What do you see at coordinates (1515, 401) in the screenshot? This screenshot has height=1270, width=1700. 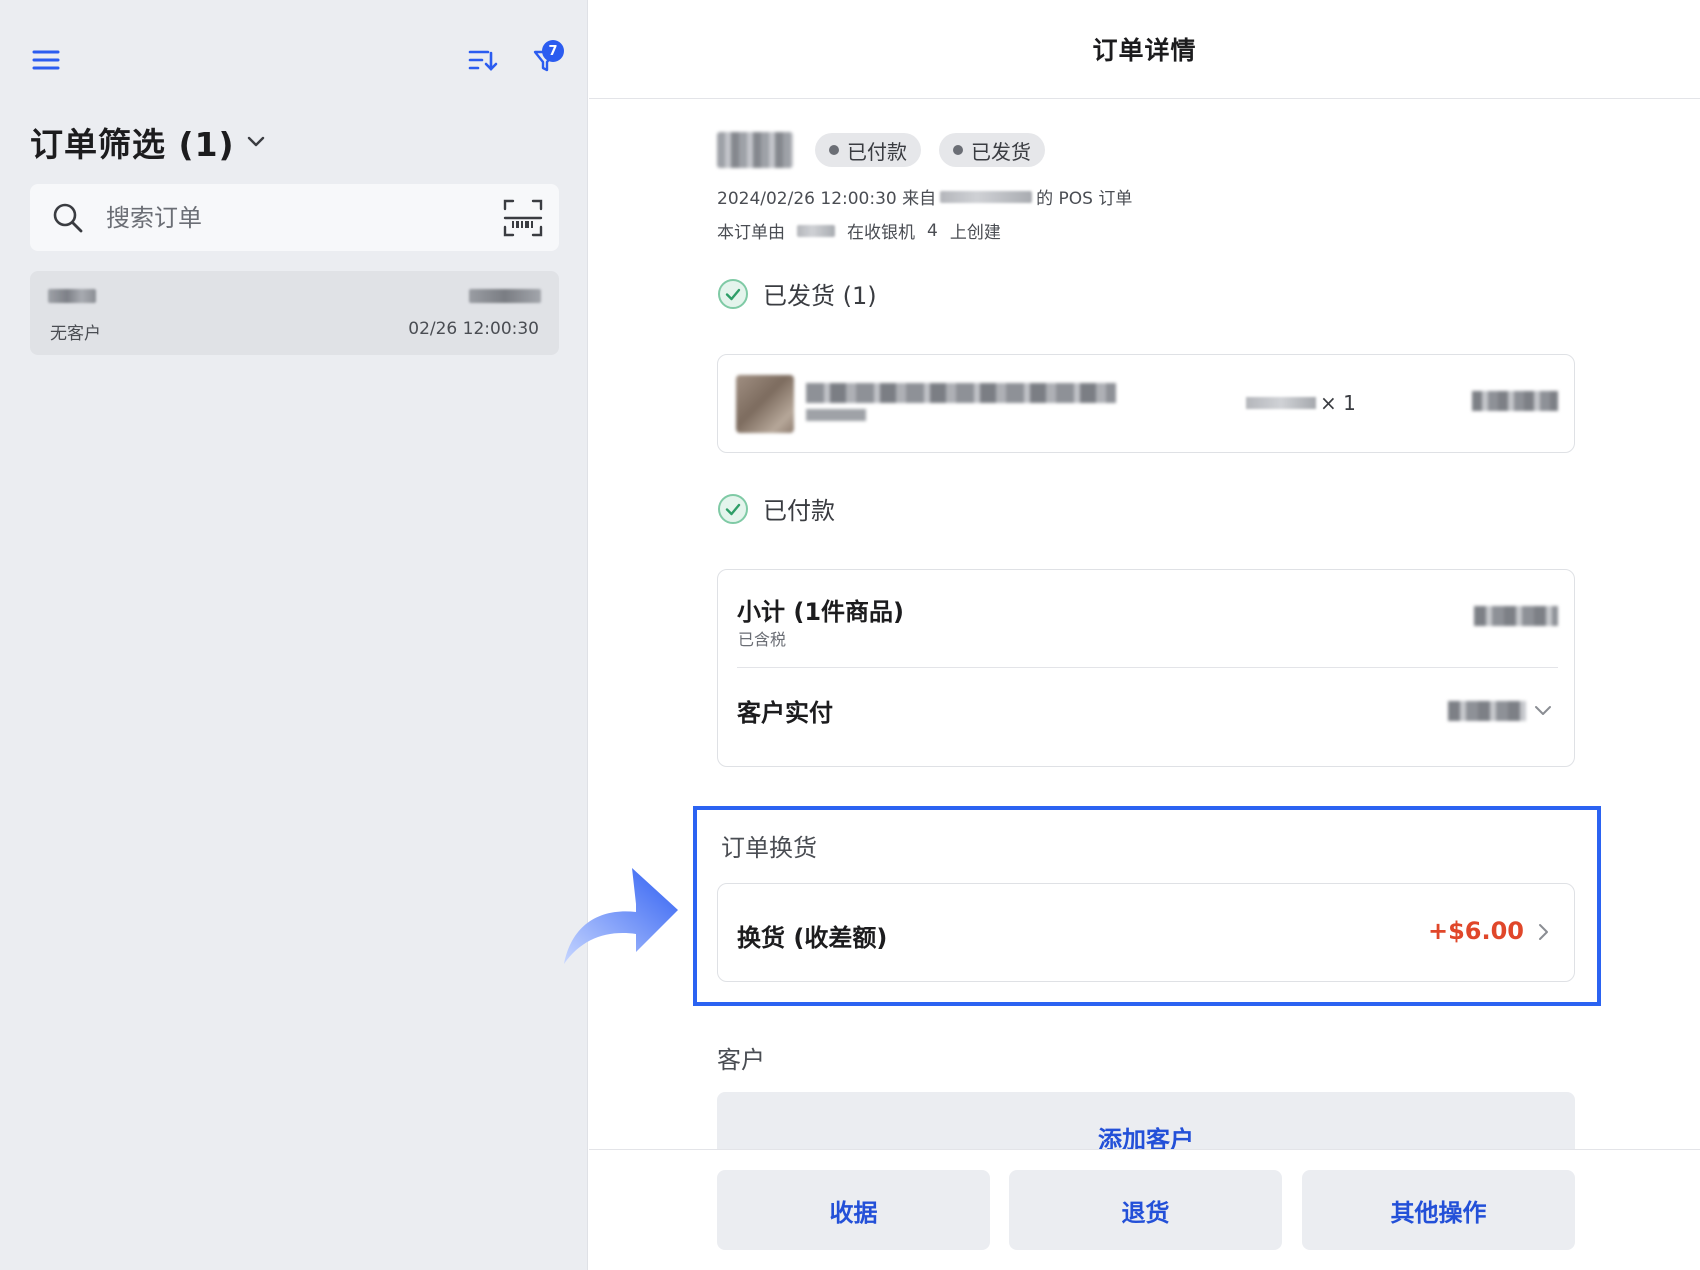 I see `item-price-redacted` at bounding box center [1515, 401].